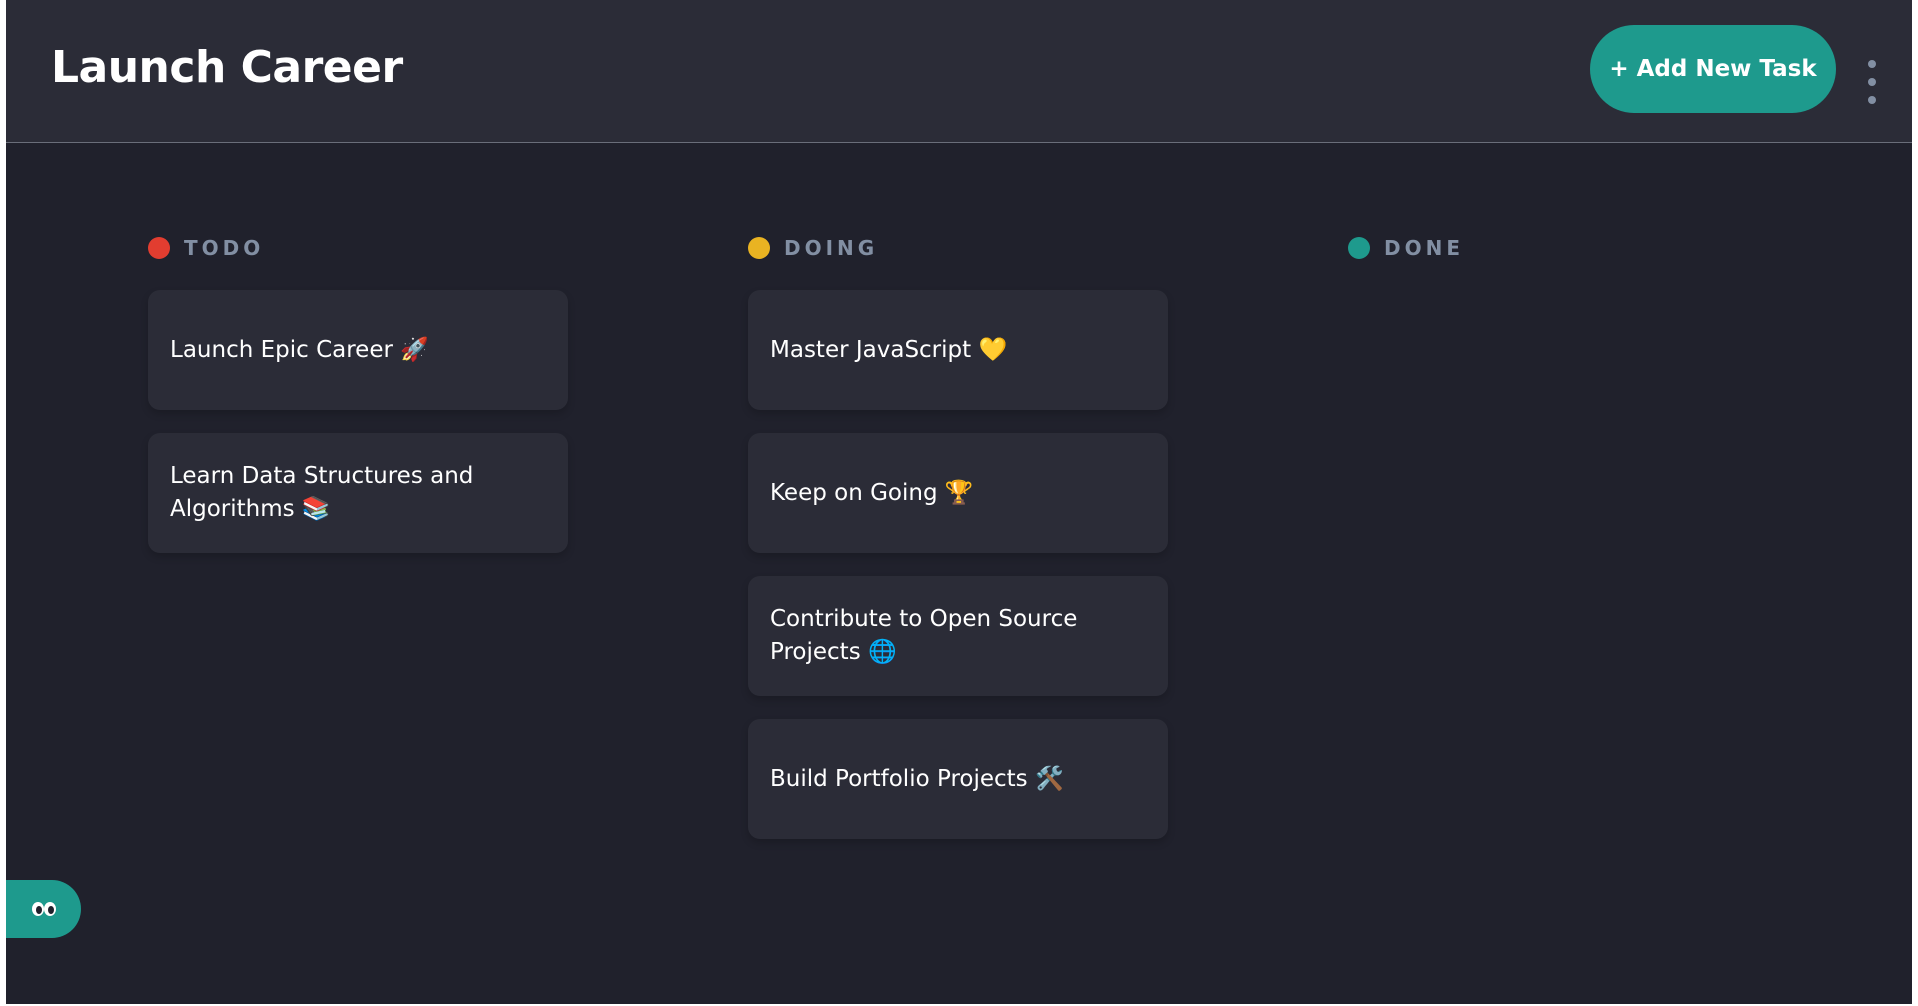 The width and height of the screenshot is (1918, 1006). What do you see at coordinates (224, 248) in the screenshot?
I see `column-title: TODO` at bounding box center [224, 248].